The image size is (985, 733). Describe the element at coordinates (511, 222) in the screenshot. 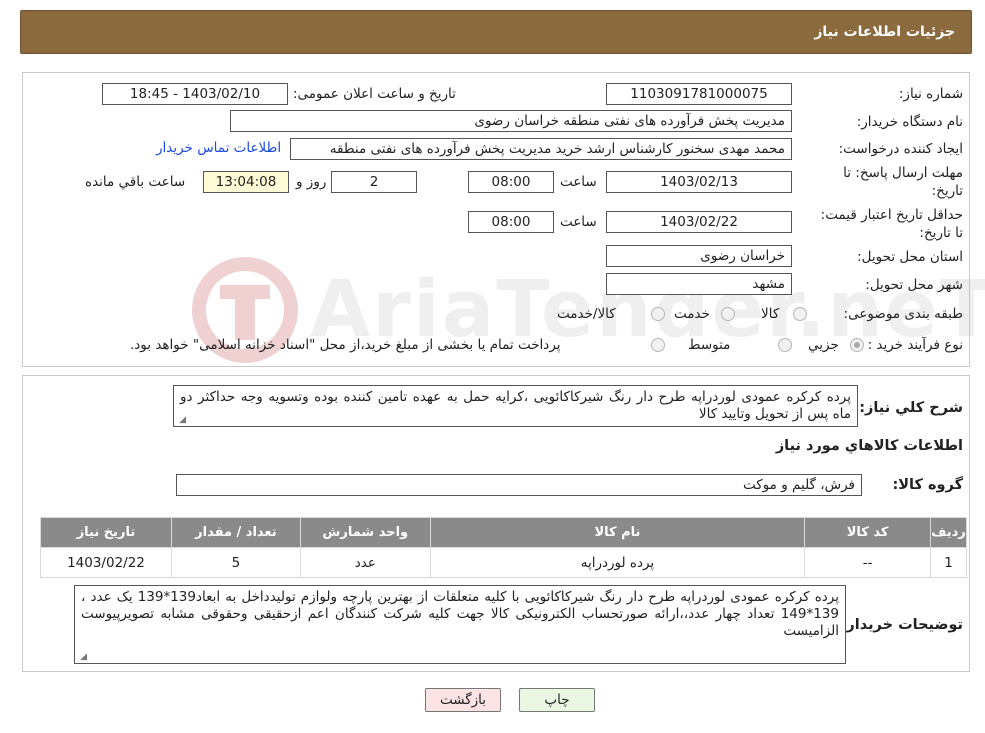

I see `validity-time-field: 08:00` at that location.